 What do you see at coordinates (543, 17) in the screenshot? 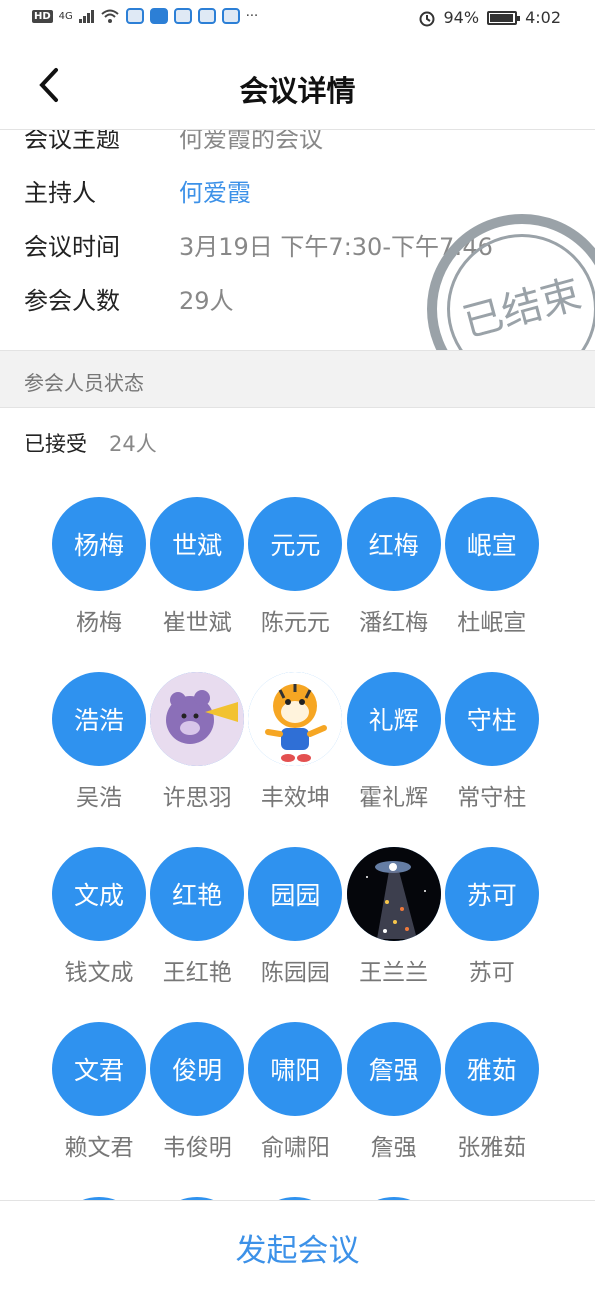
I see `clock: 4:02` at bounding box center [543, 17].